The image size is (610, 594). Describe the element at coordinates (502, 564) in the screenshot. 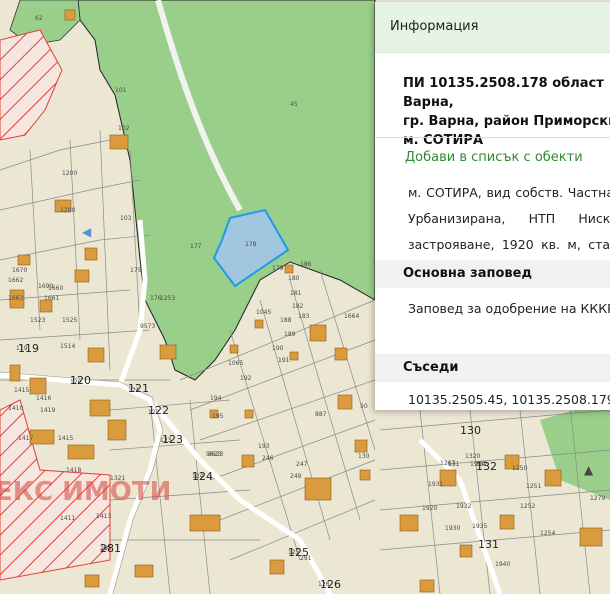

I see `parcel-number-label: 1940` at that location.